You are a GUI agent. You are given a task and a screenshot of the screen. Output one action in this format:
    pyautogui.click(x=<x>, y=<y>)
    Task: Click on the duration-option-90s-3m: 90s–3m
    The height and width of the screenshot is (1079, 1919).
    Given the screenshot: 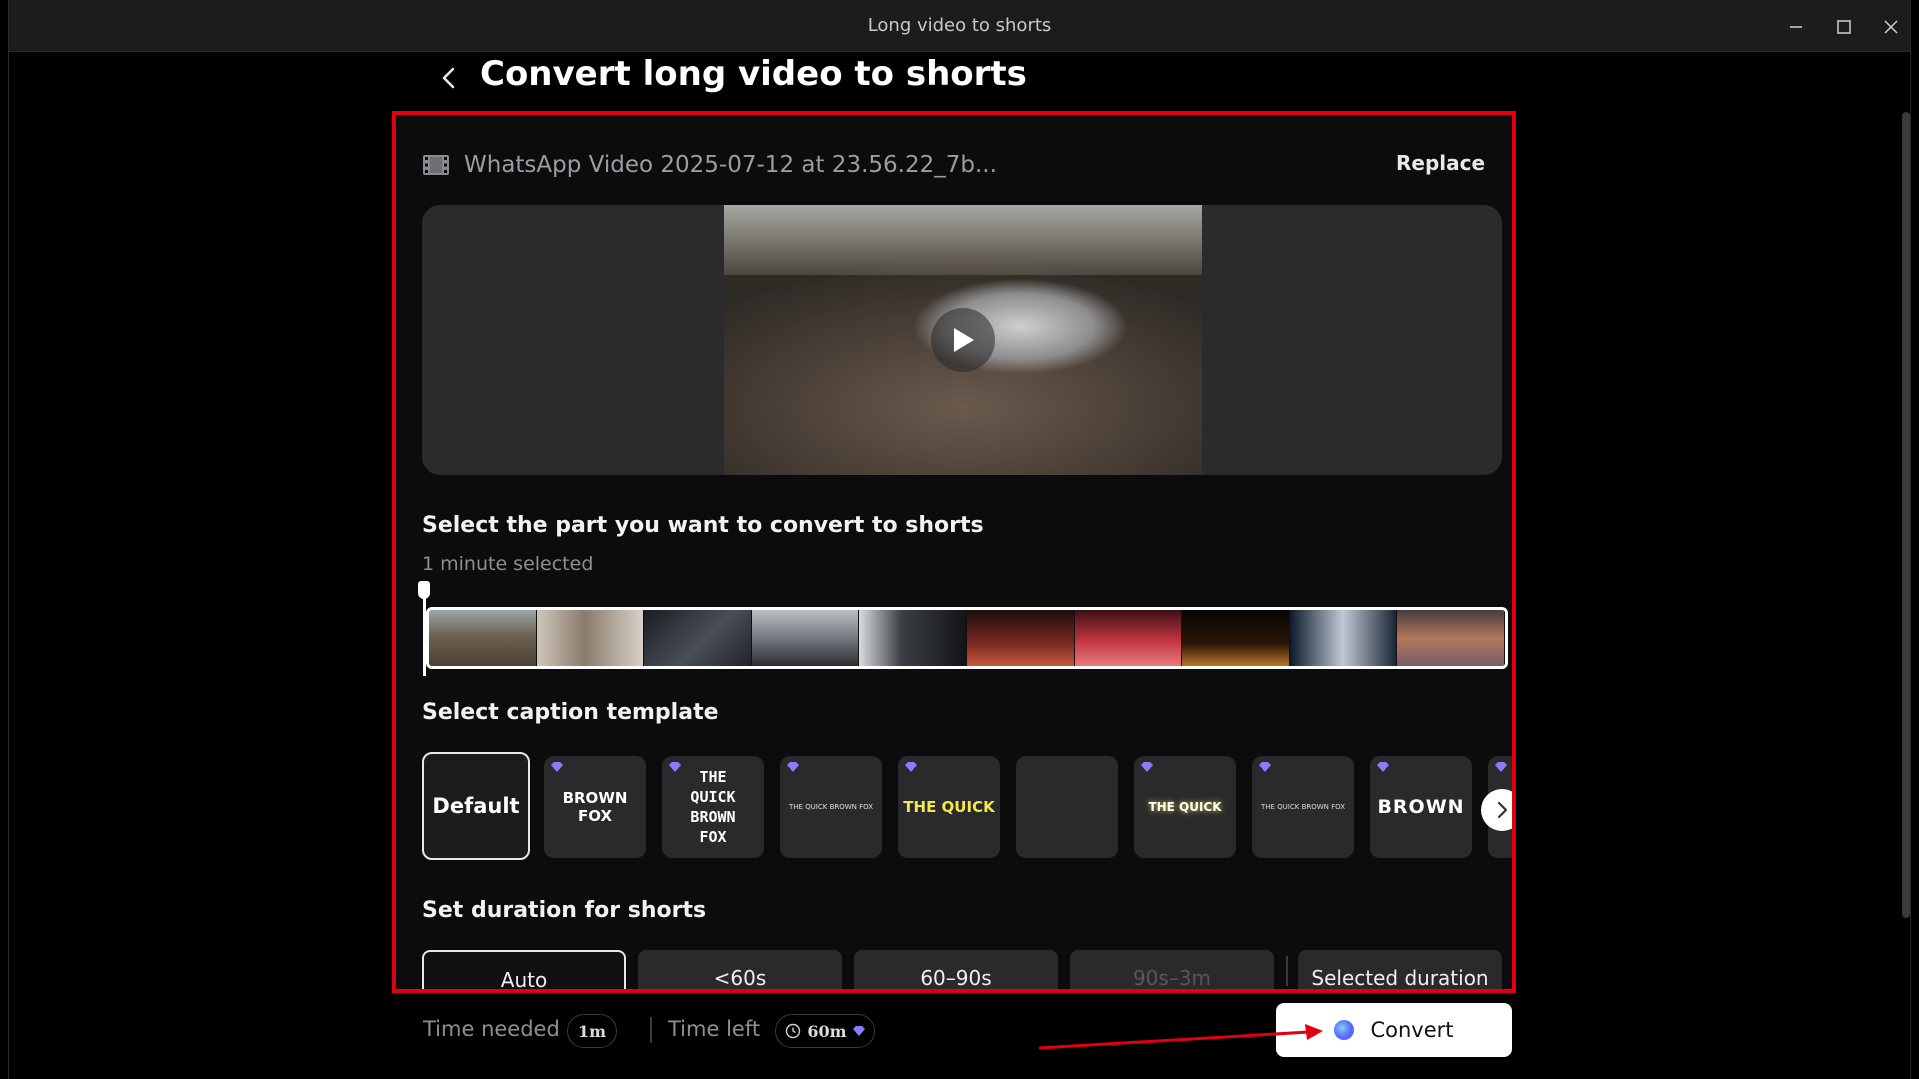 What is the action you would take?
    pyautogui.click(x=1172, y=969)
    